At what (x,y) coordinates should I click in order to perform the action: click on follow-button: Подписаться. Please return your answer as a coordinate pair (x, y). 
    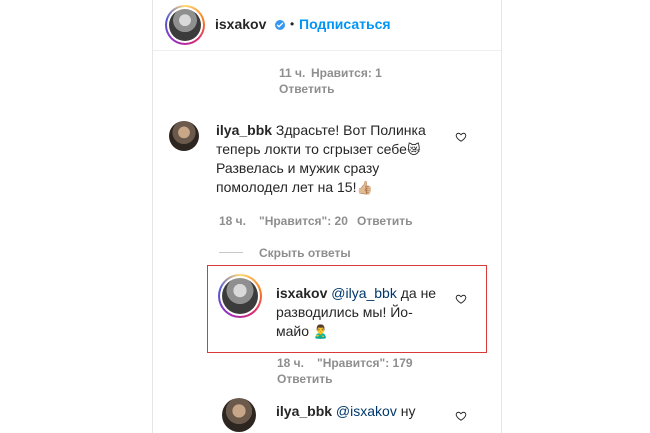
    Looking at the image, I should click on (345, 24).